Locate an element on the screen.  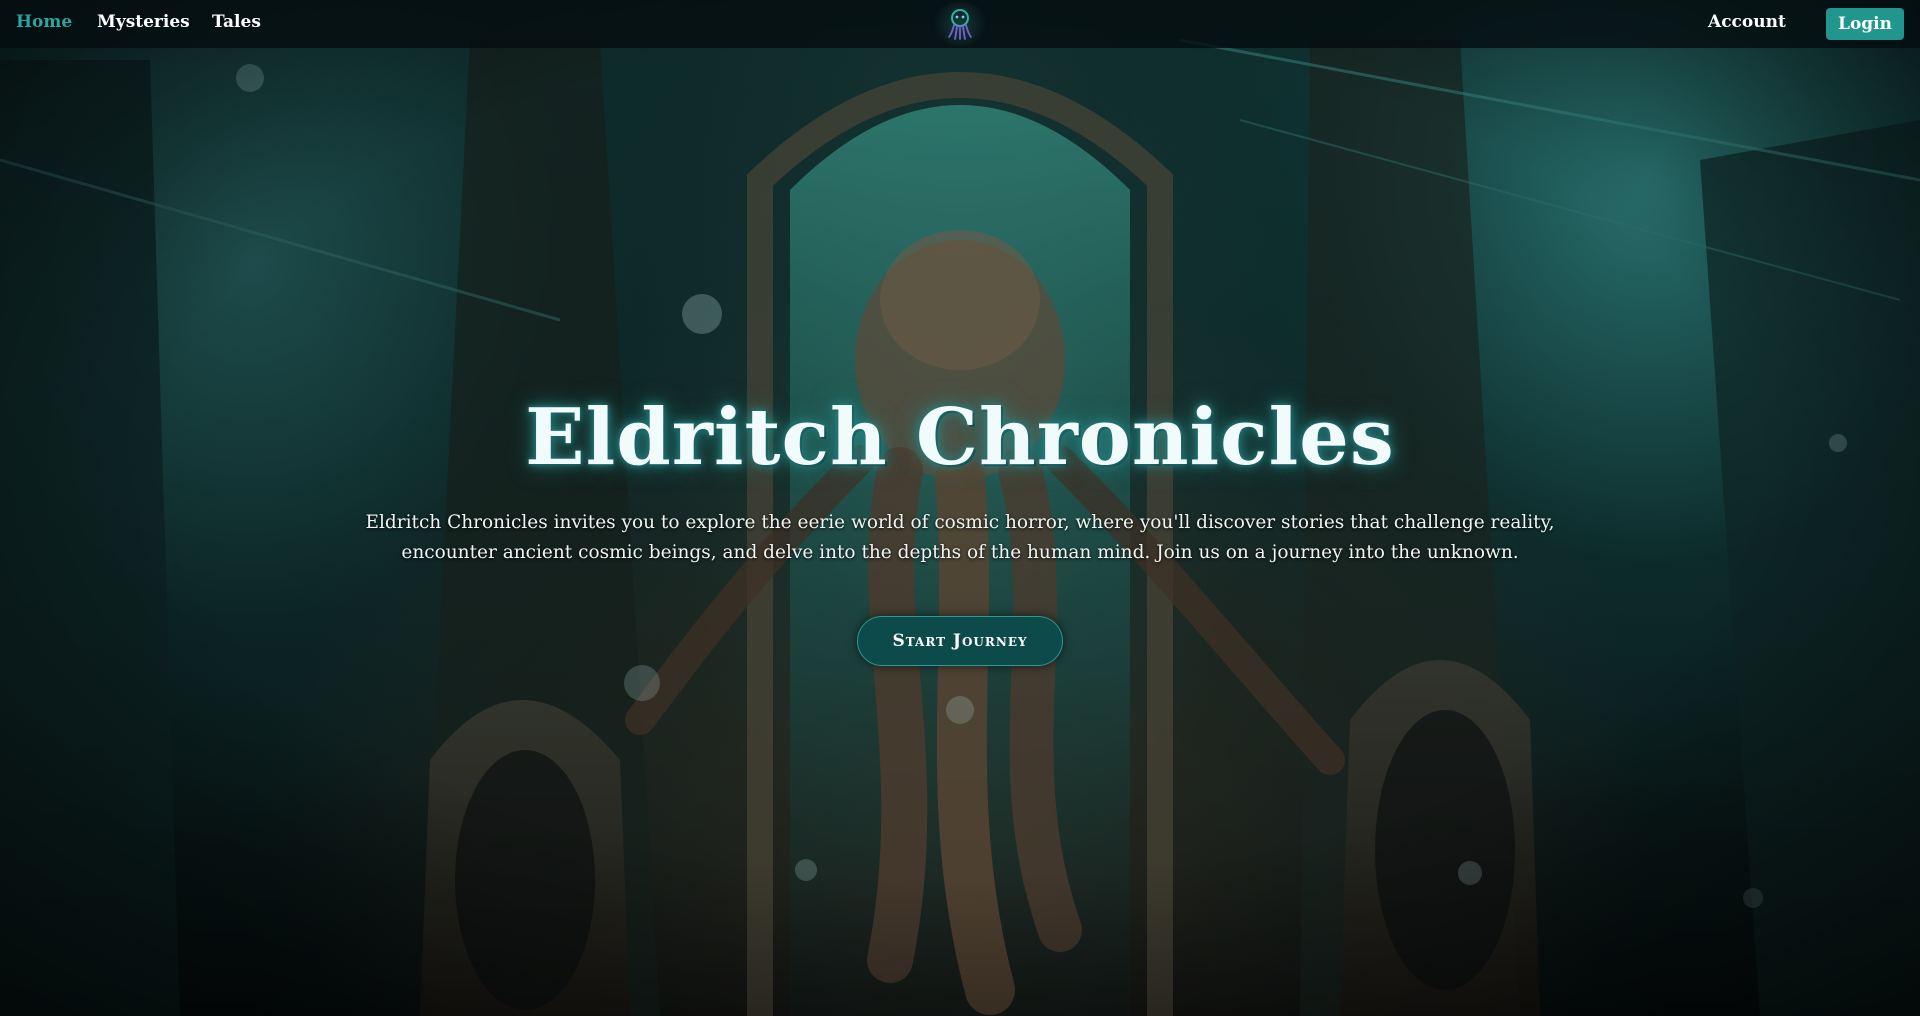
login-button: Login is located at coordinates (1865, 24).